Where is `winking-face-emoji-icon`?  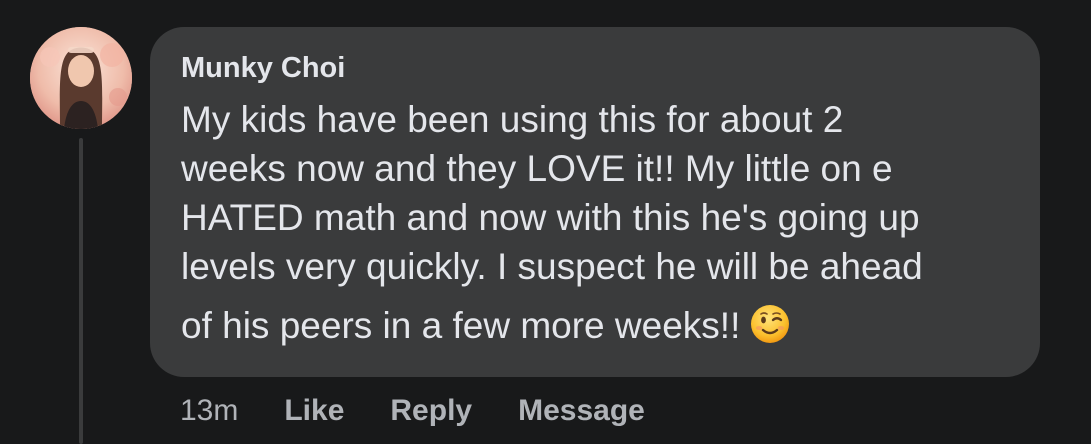
winking-face-emoji-icon is located at coordinates (770, 324).